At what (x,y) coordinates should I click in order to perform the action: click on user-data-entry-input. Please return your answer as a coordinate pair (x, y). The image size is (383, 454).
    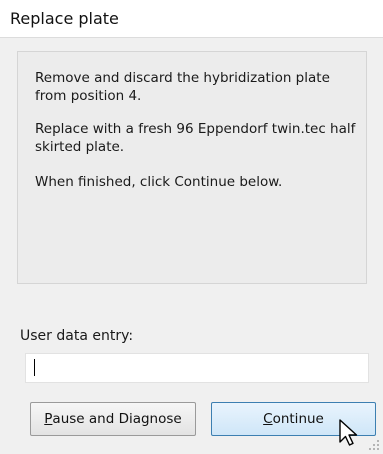
    Looking at the image, I should click on (197, 368).